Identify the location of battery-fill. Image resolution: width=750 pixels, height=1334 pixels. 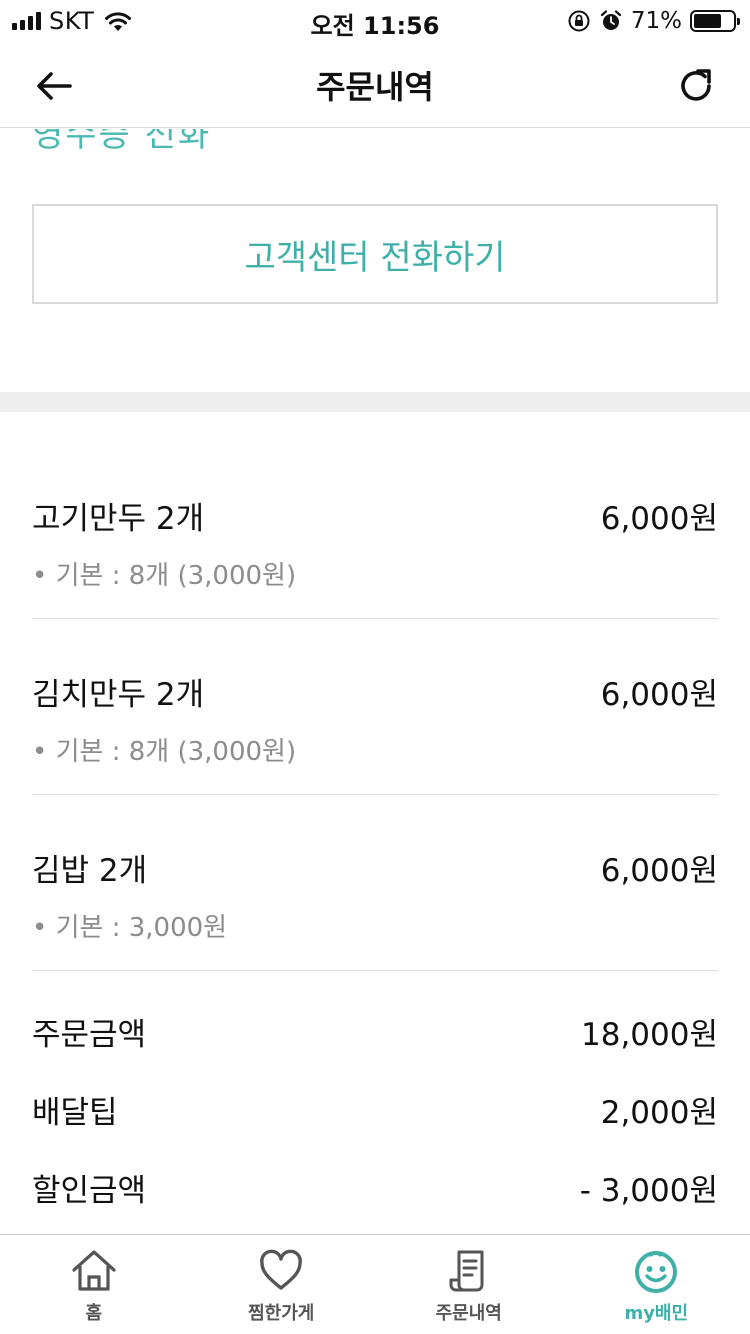
(707, 21).